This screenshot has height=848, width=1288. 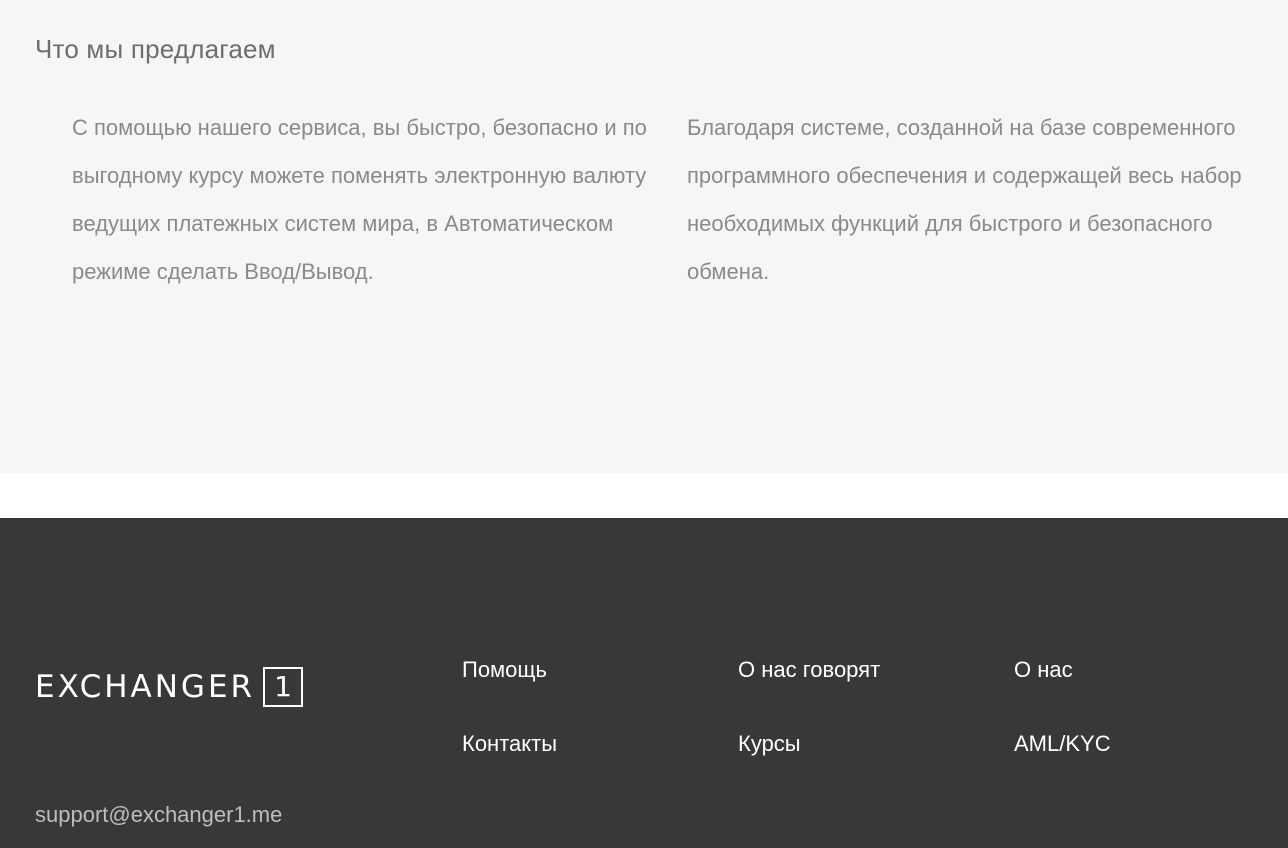 I want to click on site-logo: EXCHANGER 1, so click(x=169, y=687).